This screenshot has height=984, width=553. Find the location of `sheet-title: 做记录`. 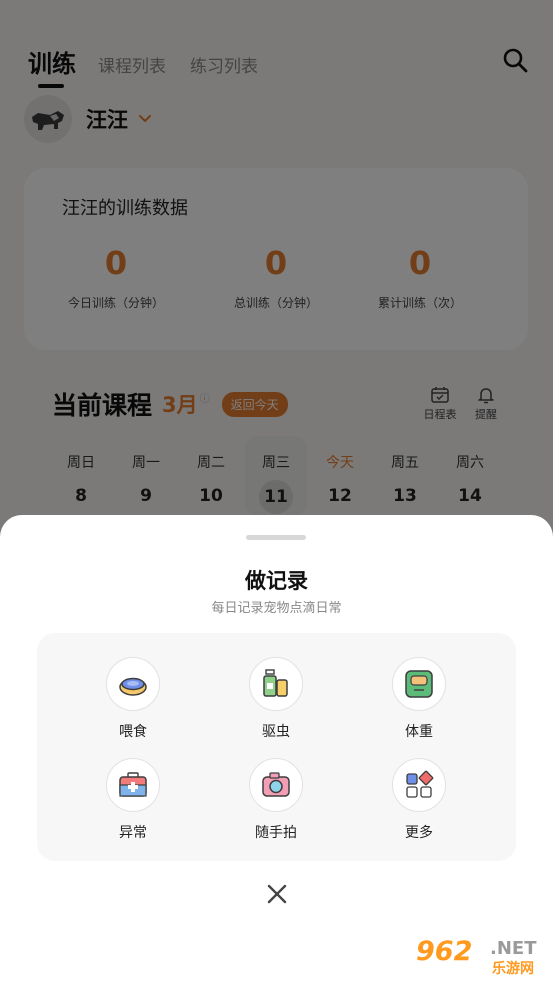

sheet-title: 做记录 is located at coordinates (276, 581).